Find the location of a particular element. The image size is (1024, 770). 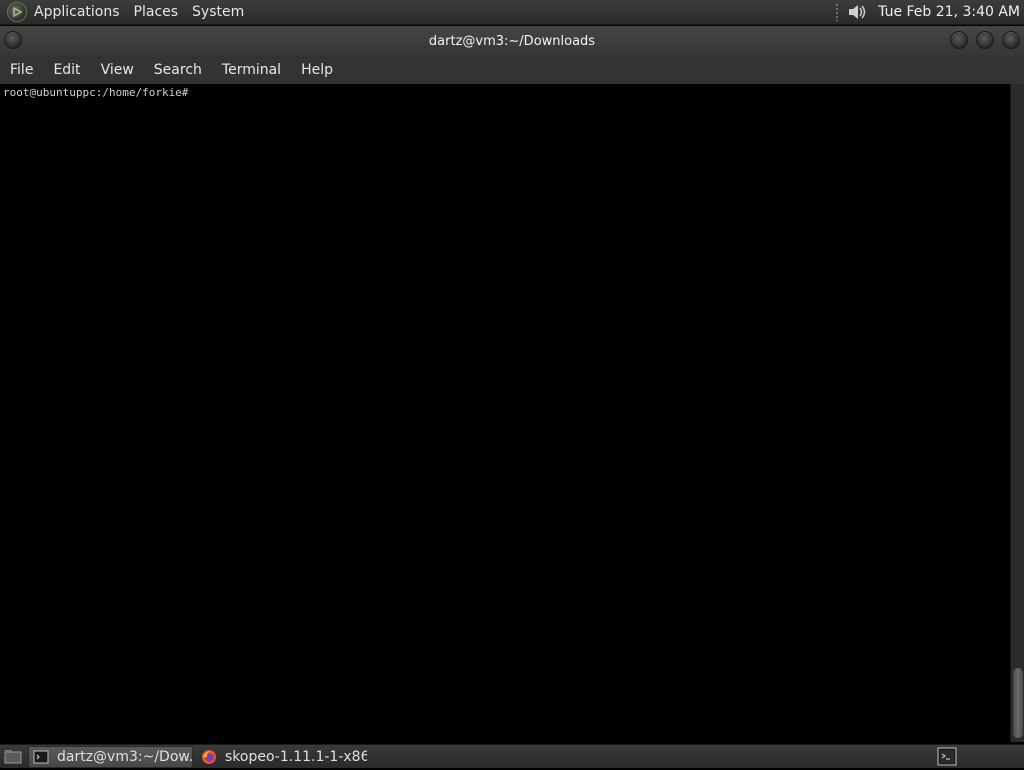

window-title-bar: dartz@vm3:~/Downloads is located at coordinates (512, 41).